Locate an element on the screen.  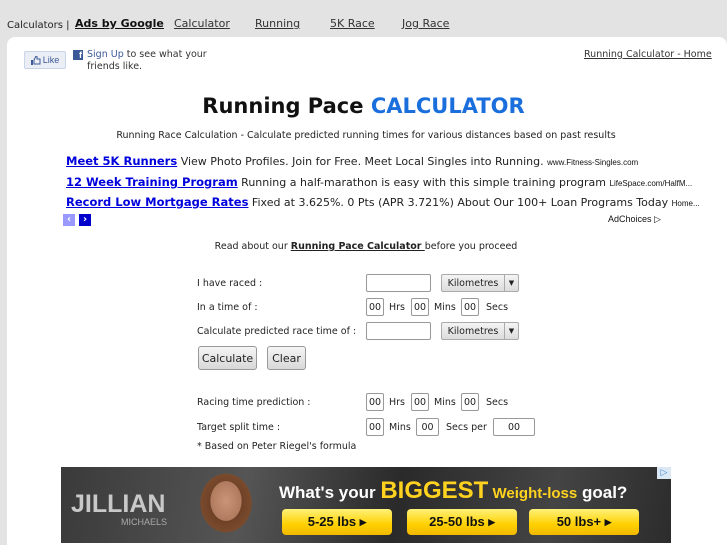
ads-by-google-link: Ads by Google is located at coordinates (119, 23).